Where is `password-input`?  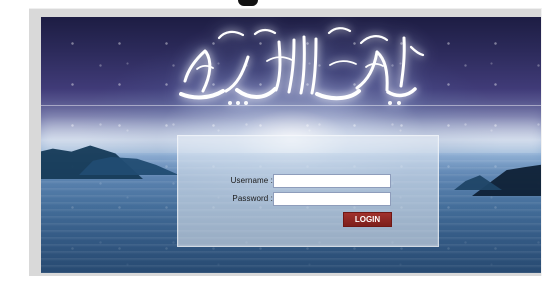
password-input is located at coordinates (332, 199).